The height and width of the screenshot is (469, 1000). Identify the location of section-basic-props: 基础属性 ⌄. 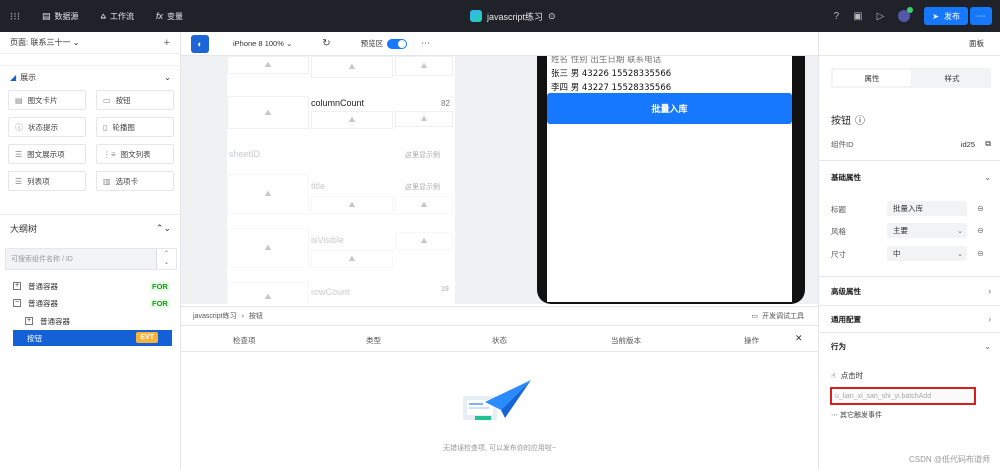
(911, 177).